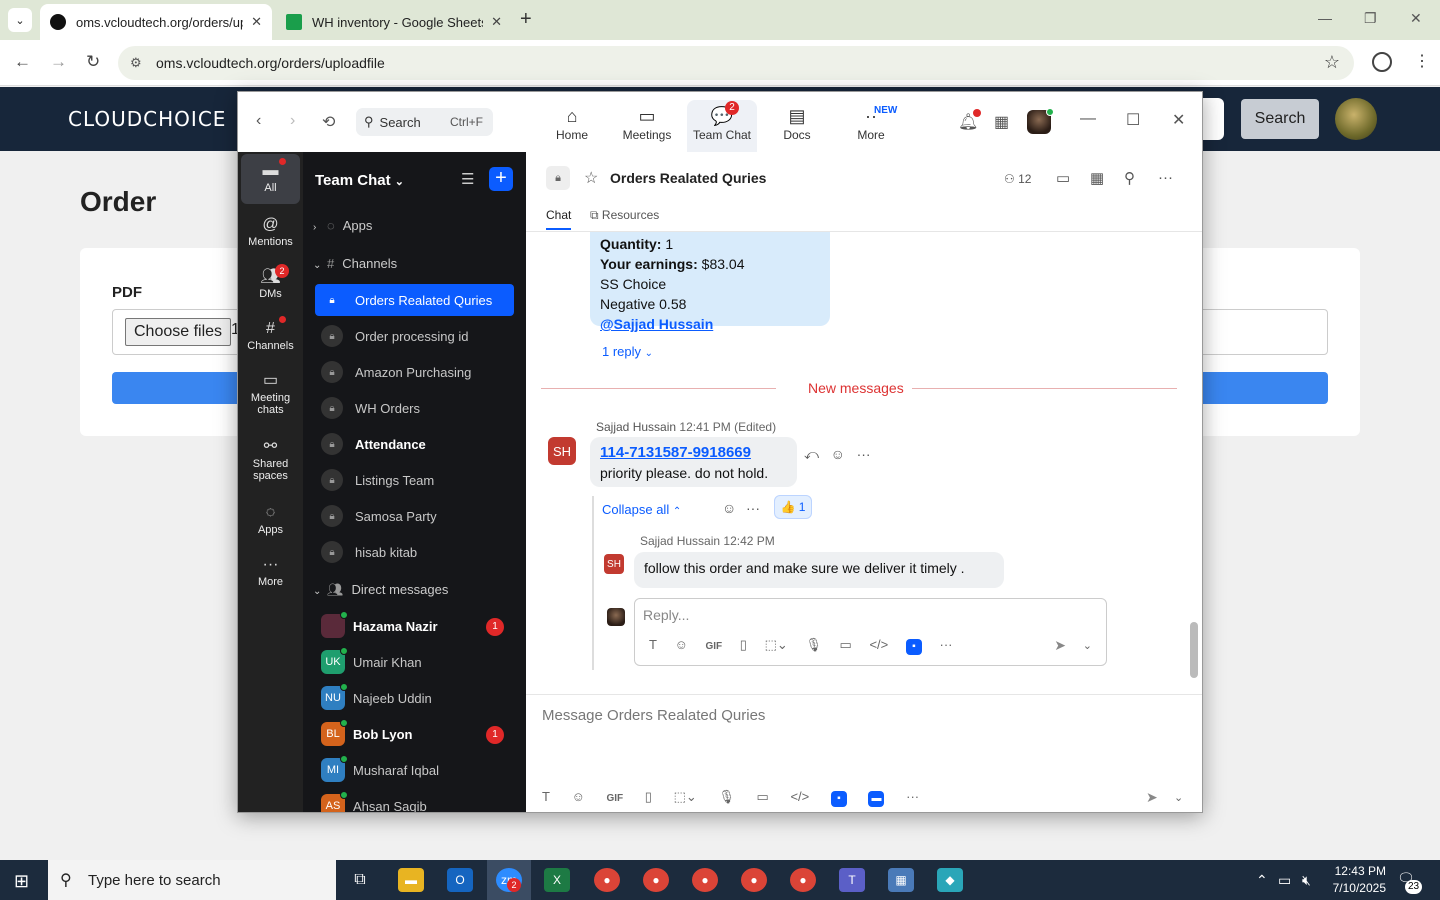  What do you see at coordinates (871, 126) in the screenshot?
I see `nav-more: ·· NEW More` at bounding box center [871, 126].